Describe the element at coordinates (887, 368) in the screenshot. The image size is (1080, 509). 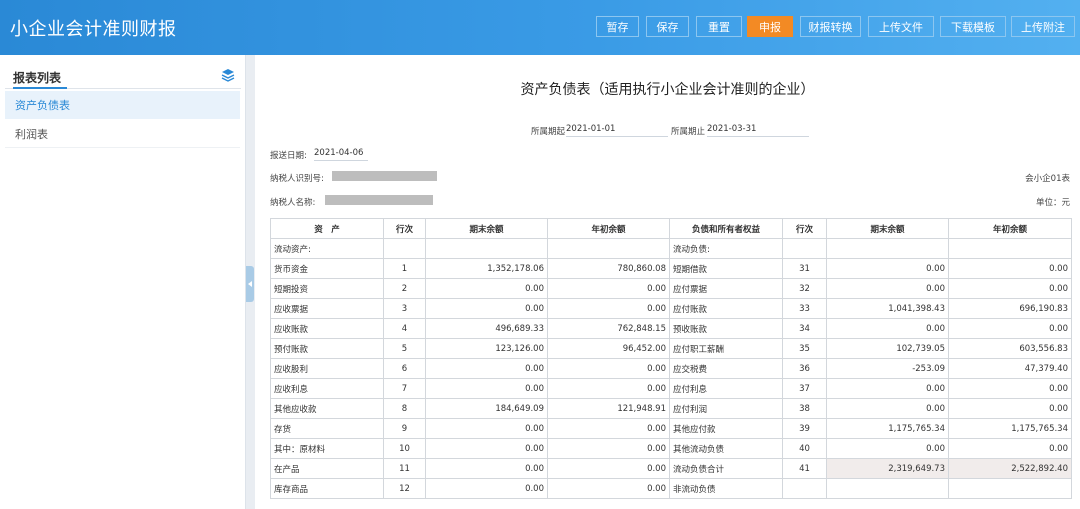
I see `liability-ending-balance-cell: -253.09` at that location.